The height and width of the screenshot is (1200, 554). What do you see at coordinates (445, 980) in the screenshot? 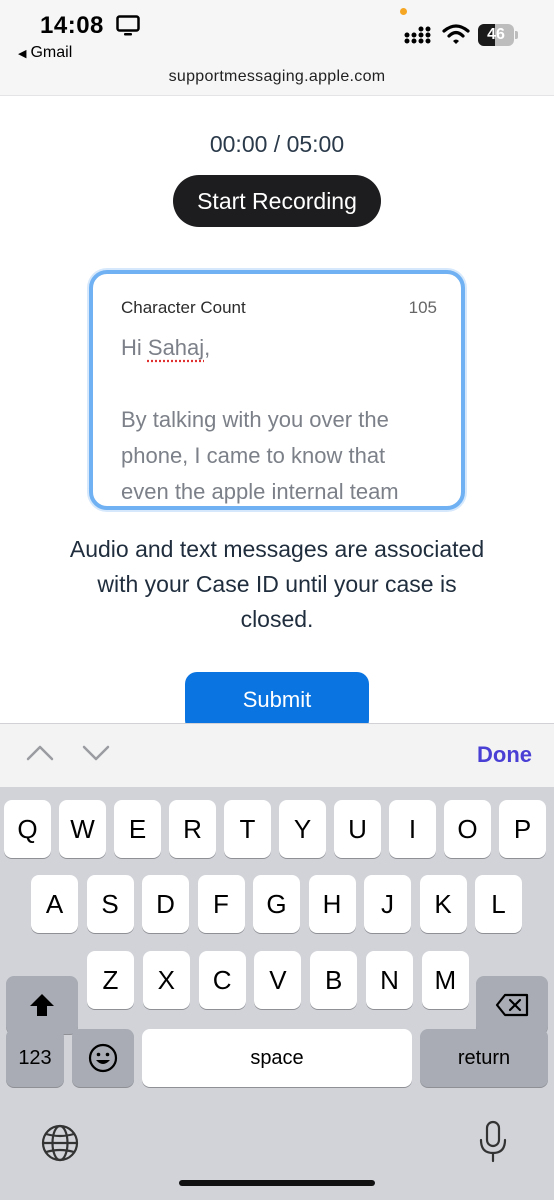
I see `key-m: M` at bounding box center [445, 980].